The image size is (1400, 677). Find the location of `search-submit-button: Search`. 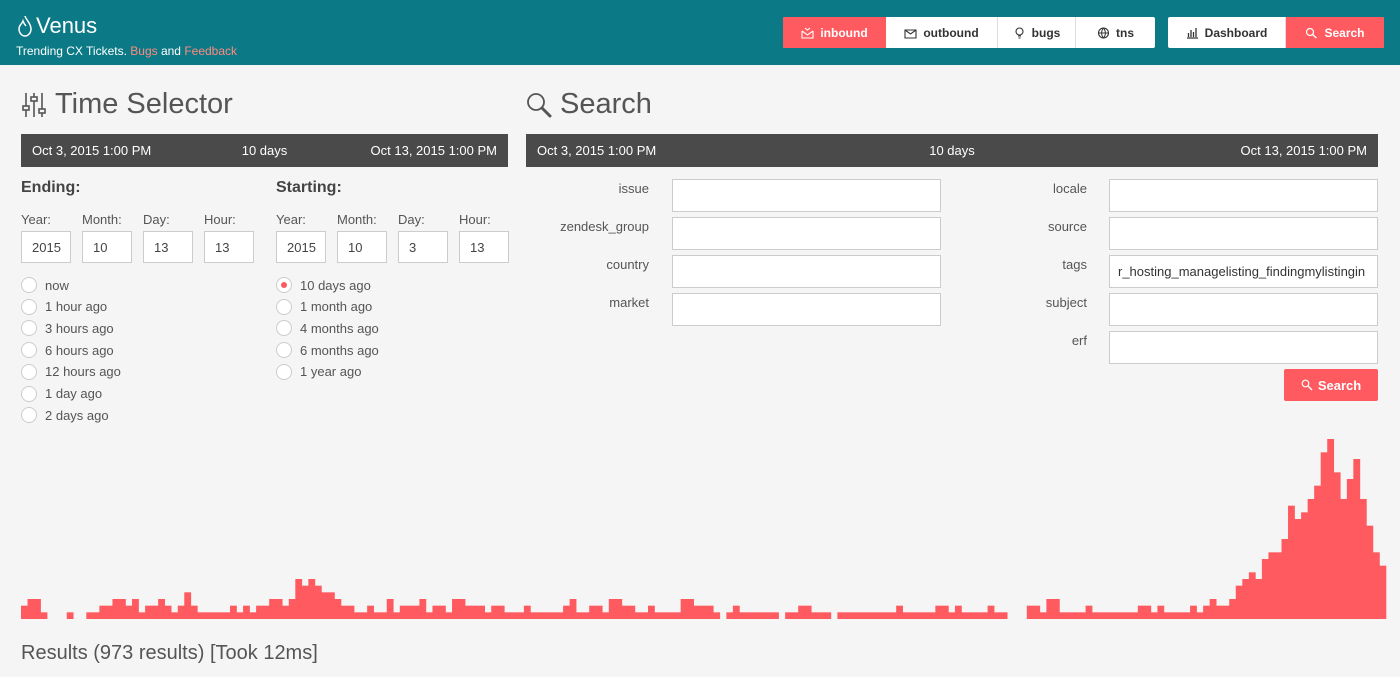

search-submit-button: Search is located at coordinates (1331, 385).